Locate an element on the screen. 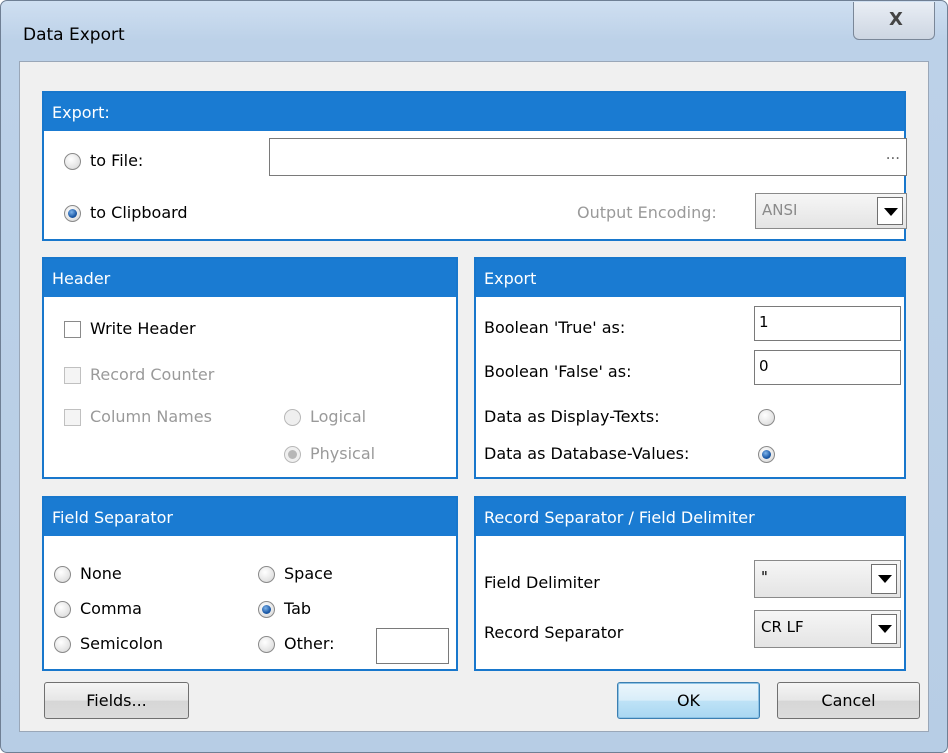  logical-label: Logical is located at coordinates (338, 416).